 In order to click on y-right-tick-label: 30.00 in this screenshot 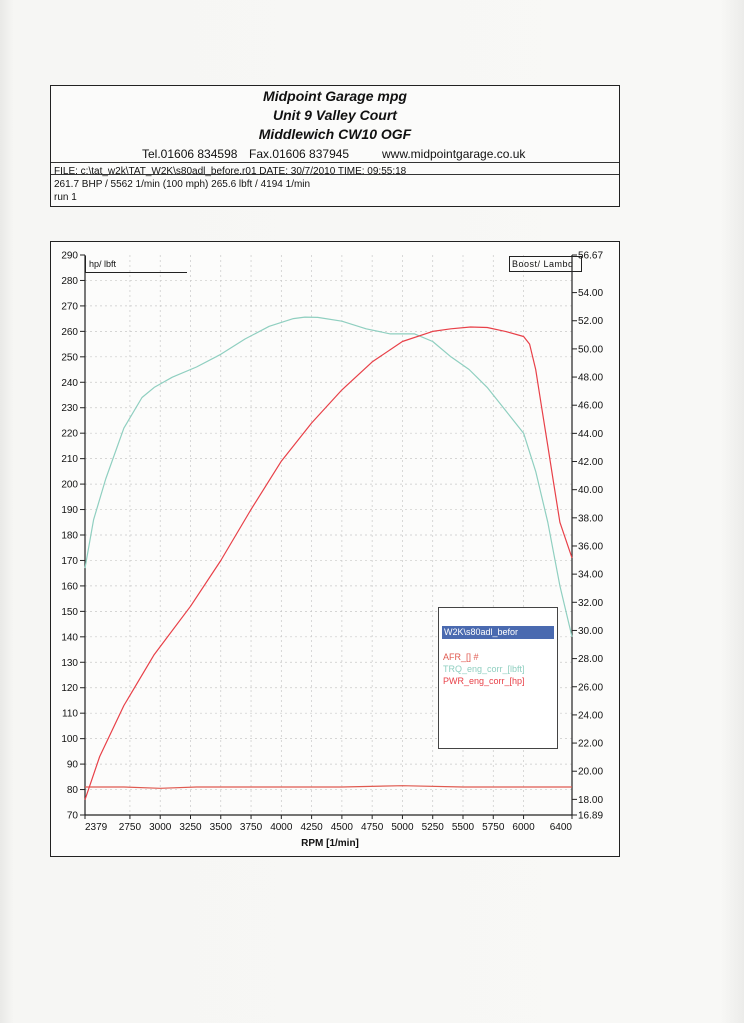, I will do `click(590, 631)`.